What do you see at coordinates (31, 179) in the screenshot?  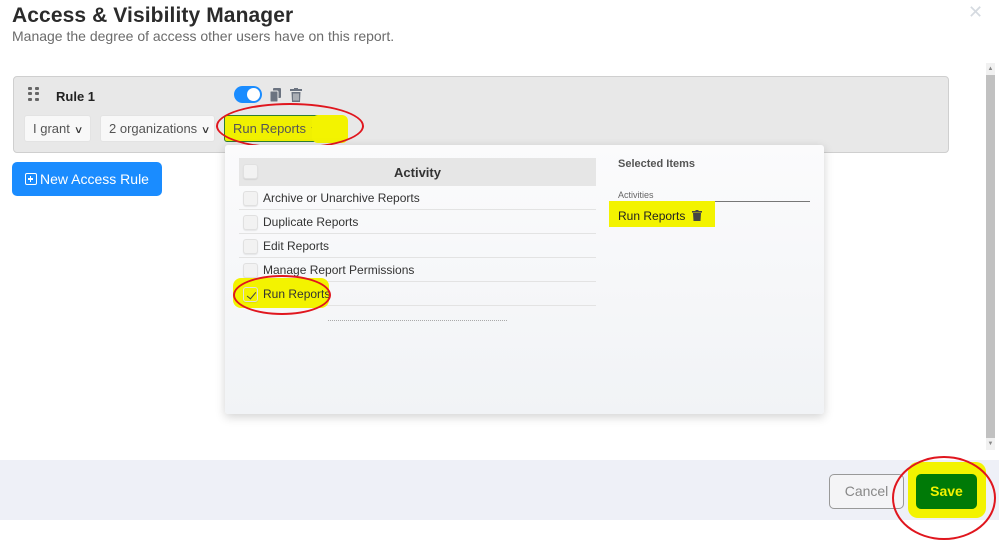 I see `plus-square-icon` at bounding box center [31, 179].